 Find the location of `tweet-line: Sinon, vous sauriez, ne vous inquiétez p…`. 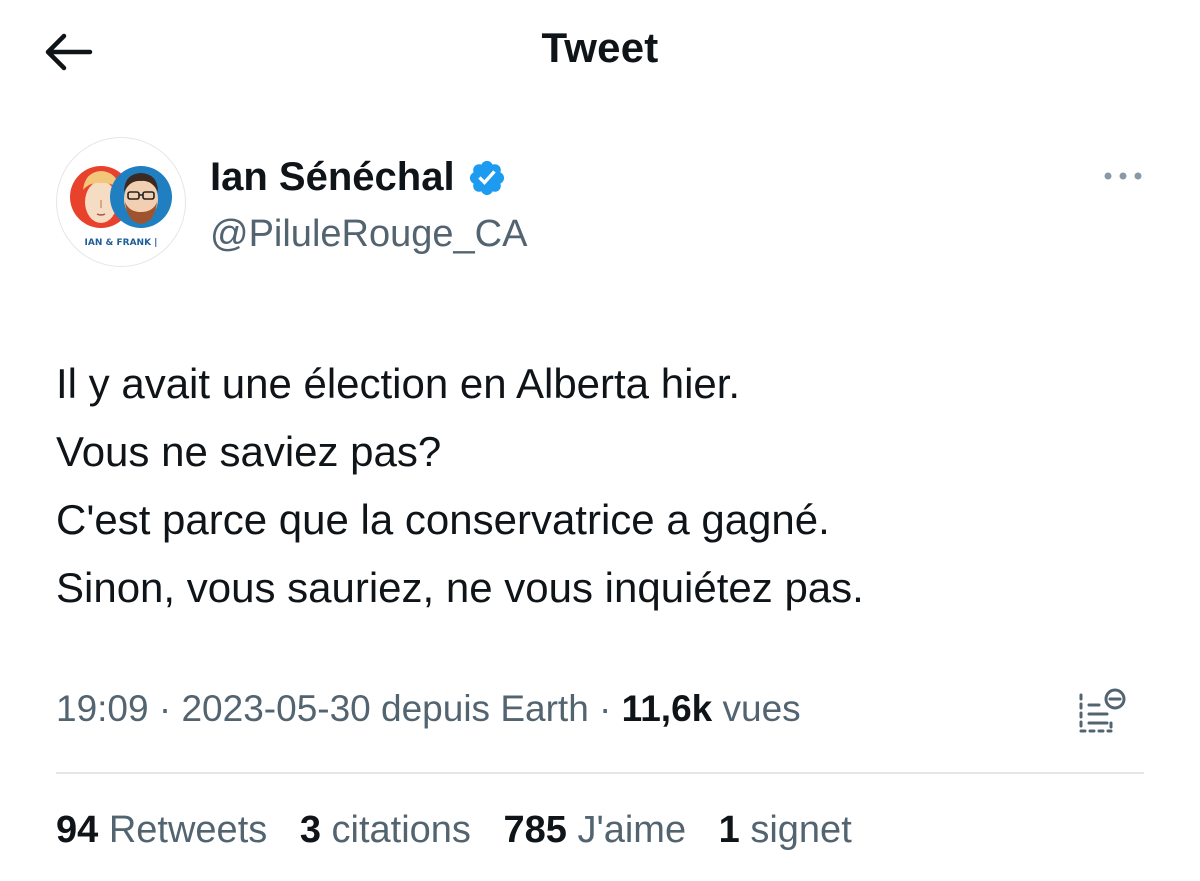

tweet-line: Sinon, vous sauriez, ne vous inquiétez p… is located at coordinates (460, 587).